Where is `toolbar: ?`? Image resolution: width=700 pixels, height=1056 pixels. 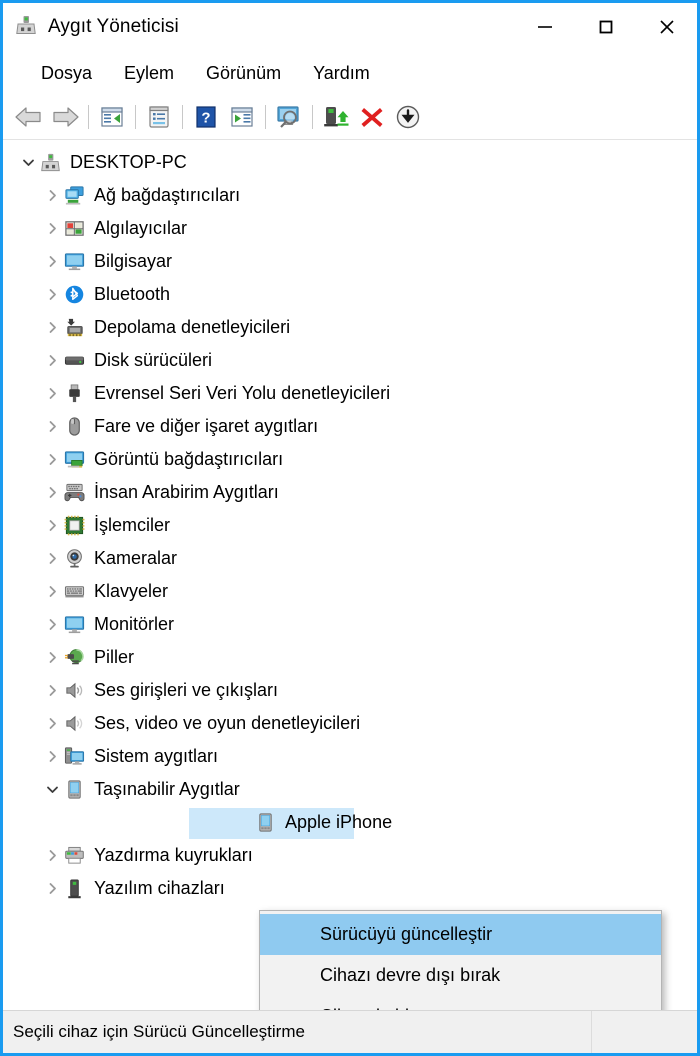
toolbar: ? is located at coordinates (350, 117).